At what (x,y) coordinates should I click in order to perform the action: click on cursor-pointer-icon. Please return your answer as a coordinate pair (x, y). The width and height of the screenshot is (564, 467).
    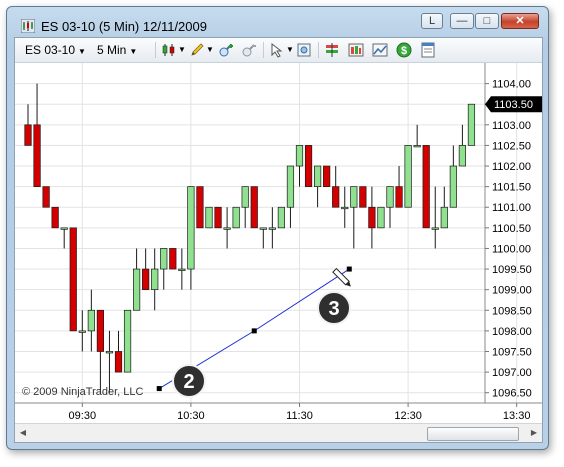
    Looking at the image, I should click on (277, 50).